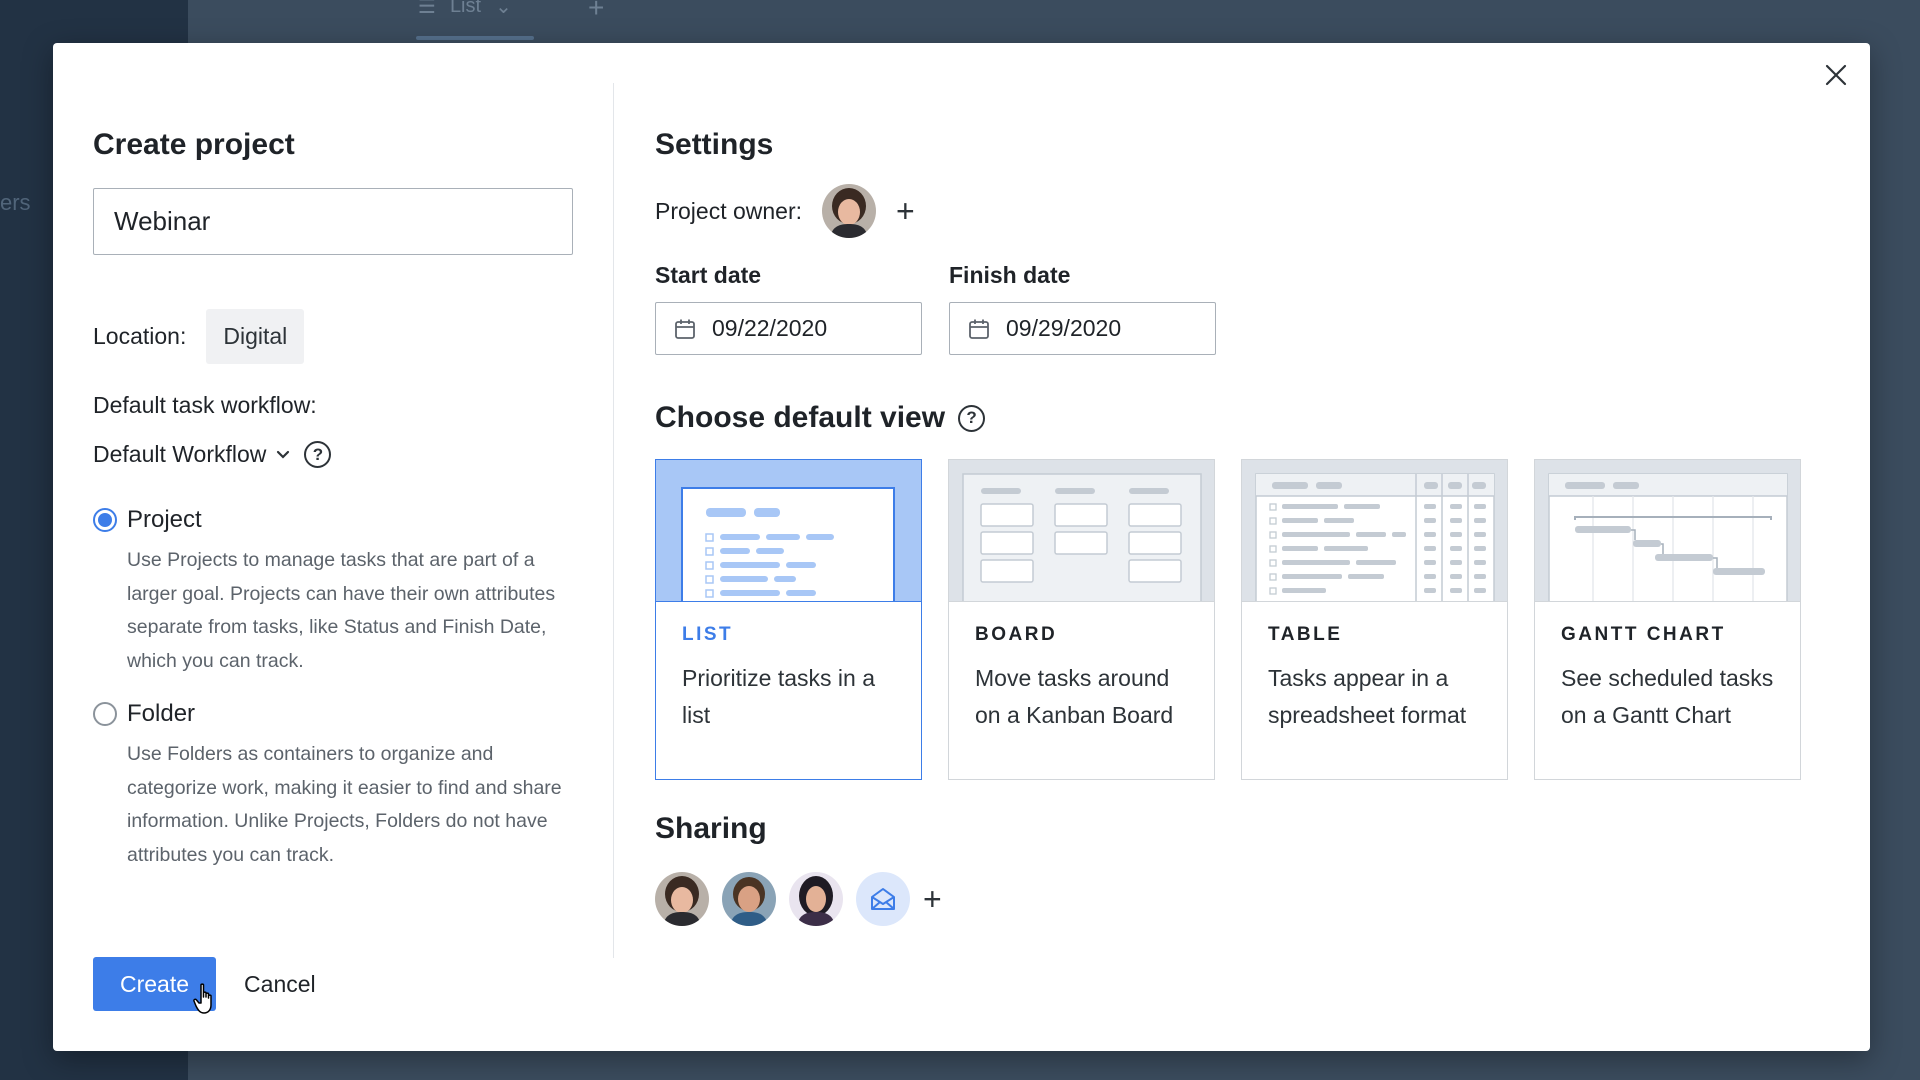 The height and width of the screenshot is (1080, 1920). I want to click on start-date-field: 09/22/2020, so click(788, 328).